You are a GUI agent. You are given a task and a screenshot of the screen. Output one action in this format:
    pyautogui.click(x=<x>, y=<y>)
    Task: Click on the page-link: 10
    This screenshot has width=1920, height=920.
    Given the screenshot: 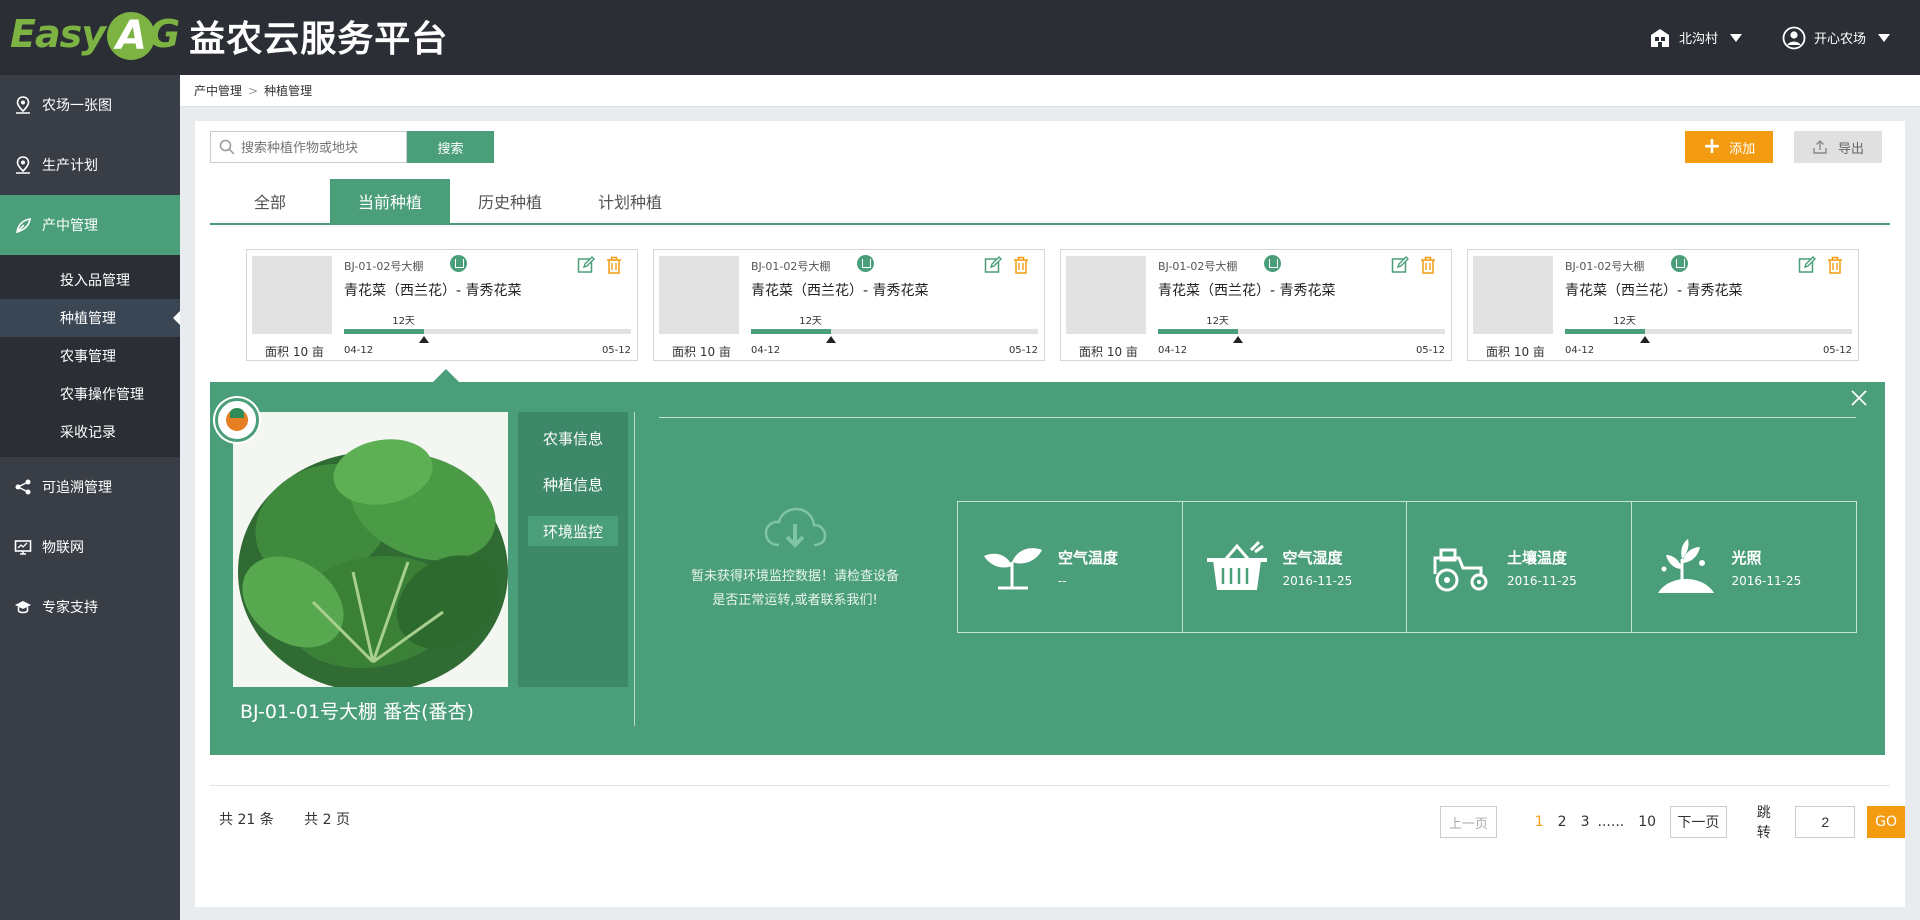 What is the action you would take?
    pyautogui.click(x=1647, y=822)
    